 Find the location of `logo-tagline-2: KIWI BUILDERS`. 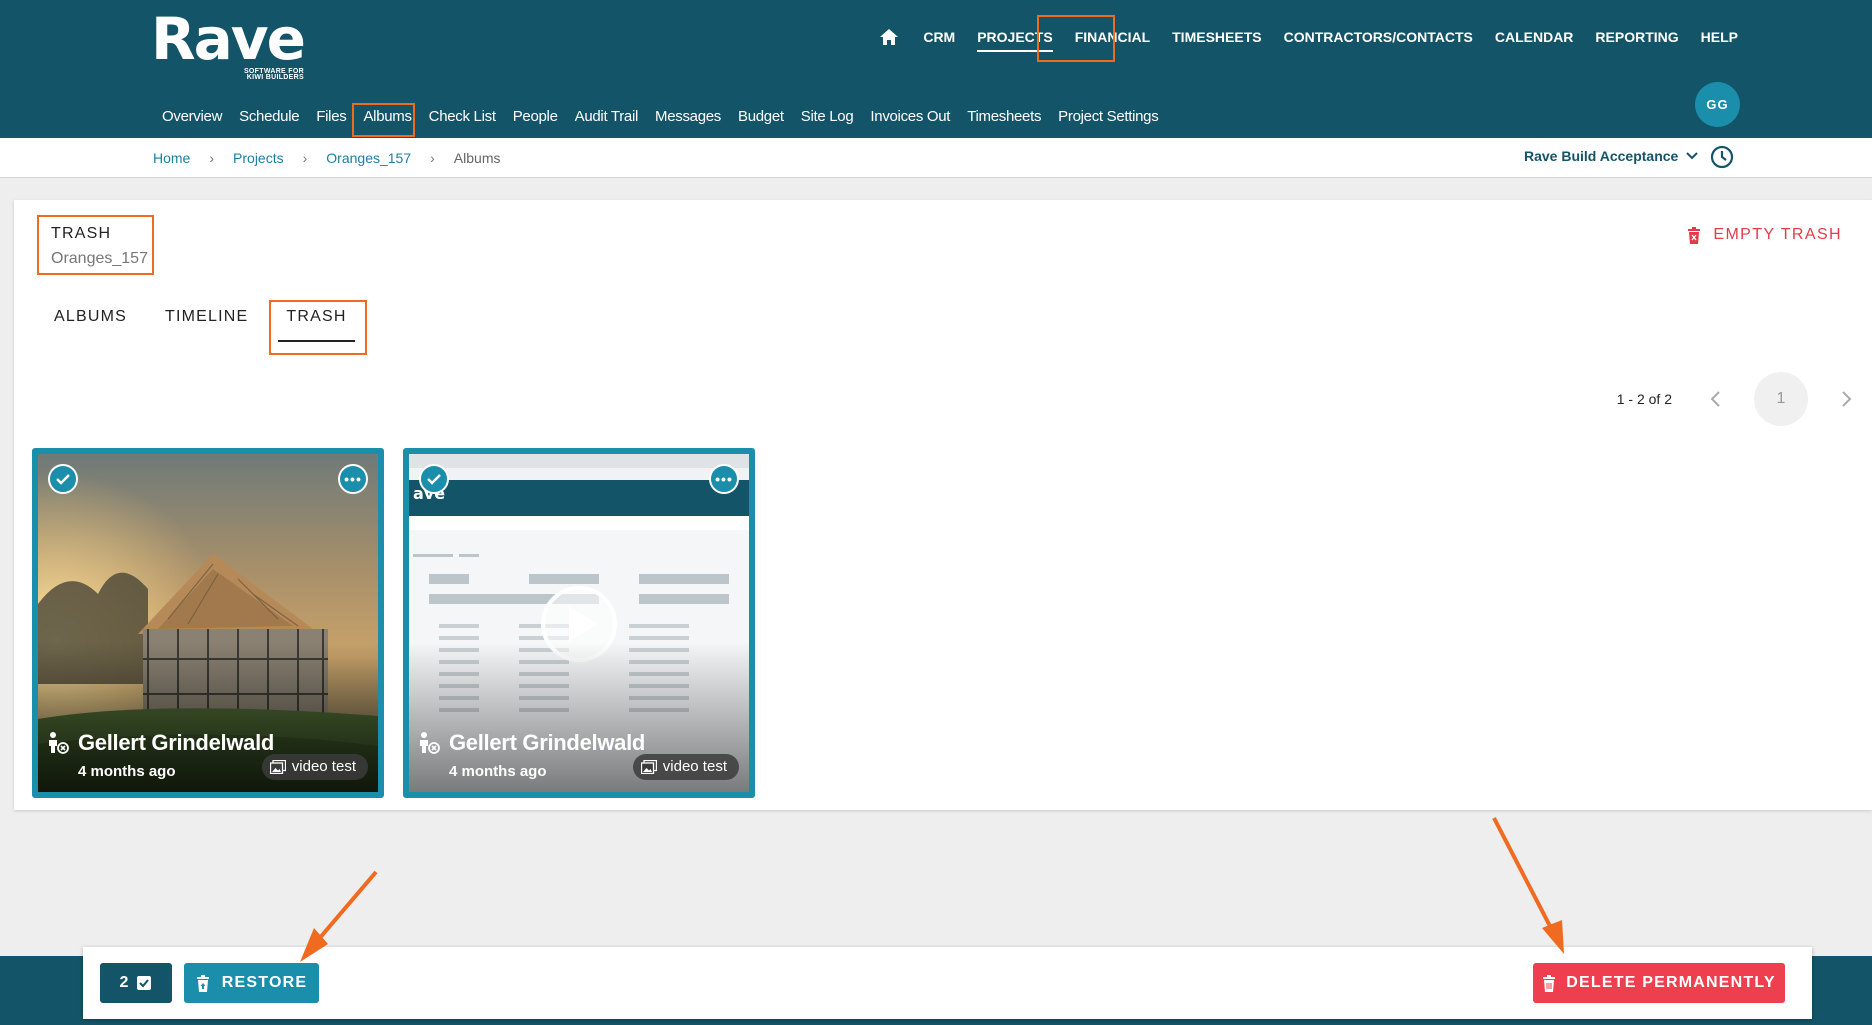

logo-tagline-2: KIWI BUILDERS is located at coordinates (275, 77).